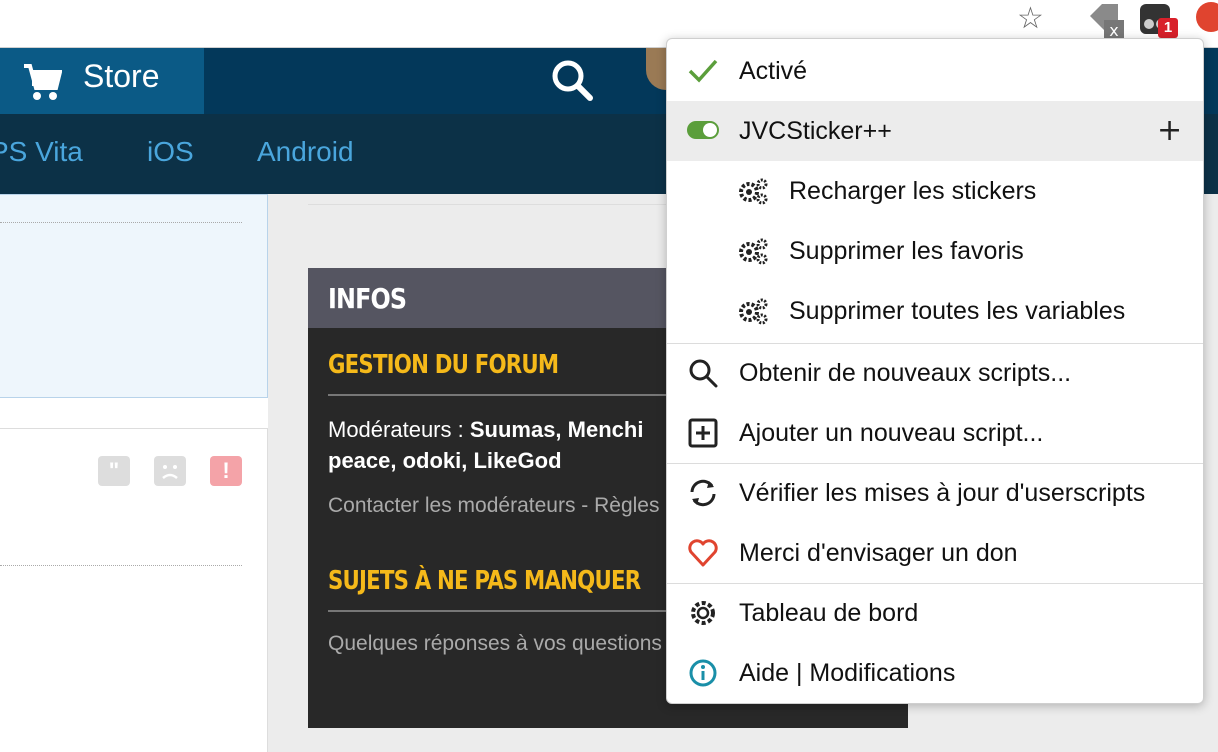  Describe the element at coordinates (170, 471) in the screenshot. I see `sad-face-icon` at that location.